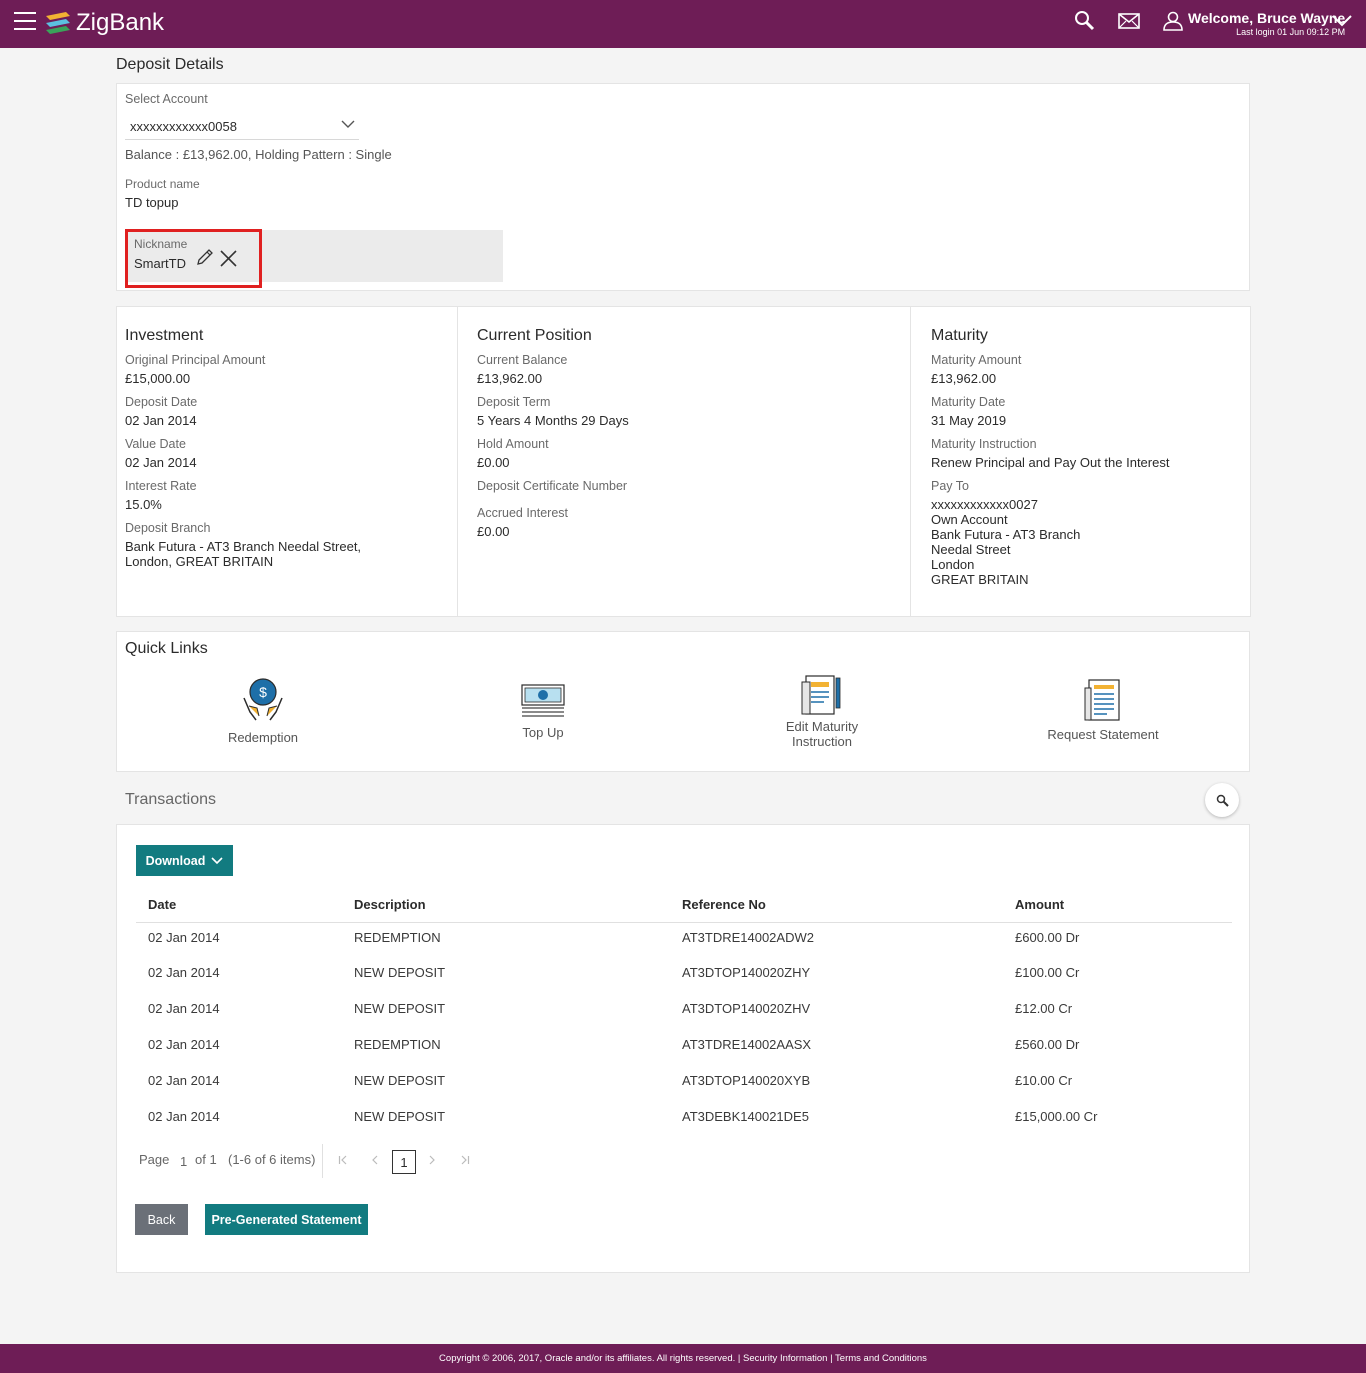 This screenshot has width=1366, height=1373. I want to click on welcome-text: Welcome, Bruce Wayne, so click(1267, 18).